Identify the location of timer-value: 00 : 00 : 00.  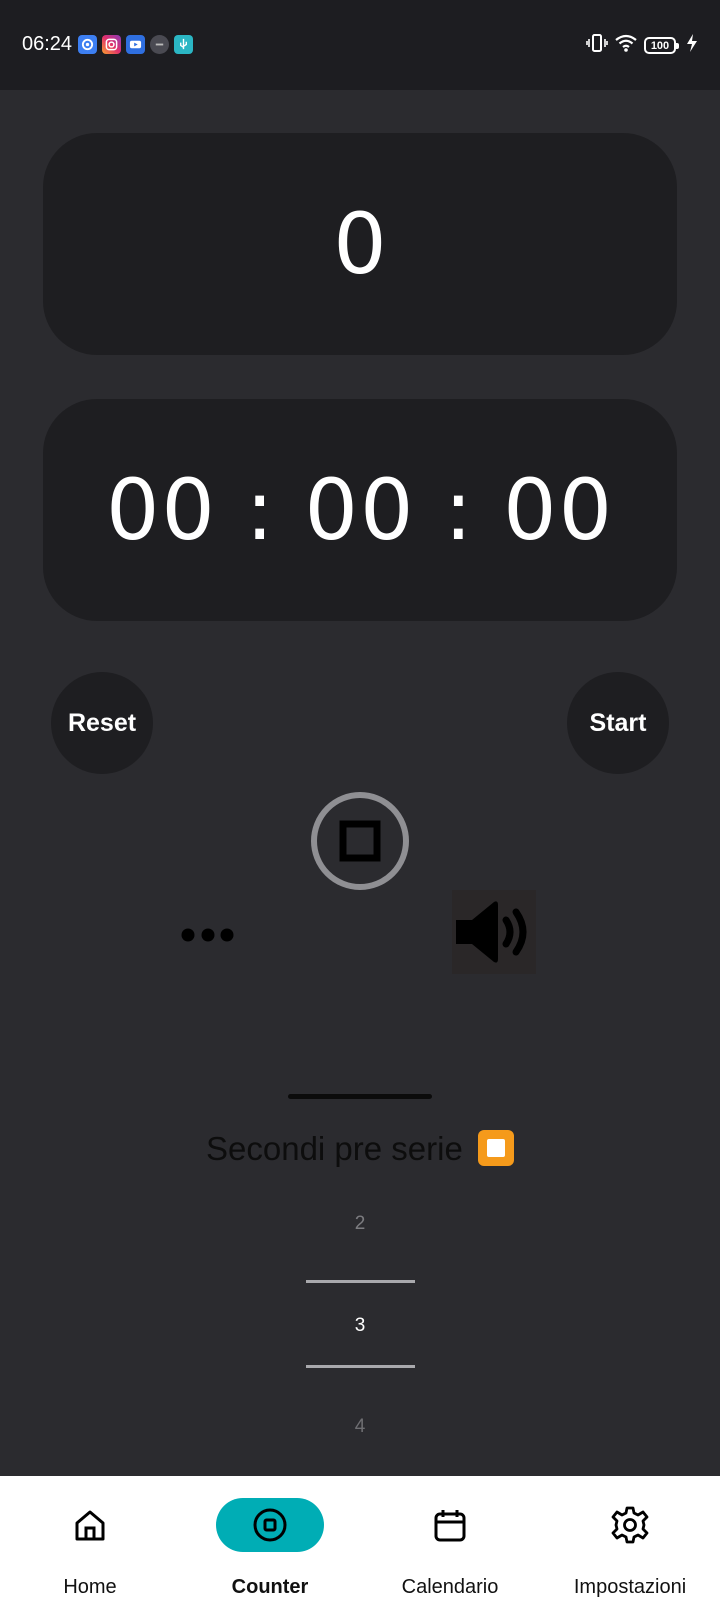
(360, 510).